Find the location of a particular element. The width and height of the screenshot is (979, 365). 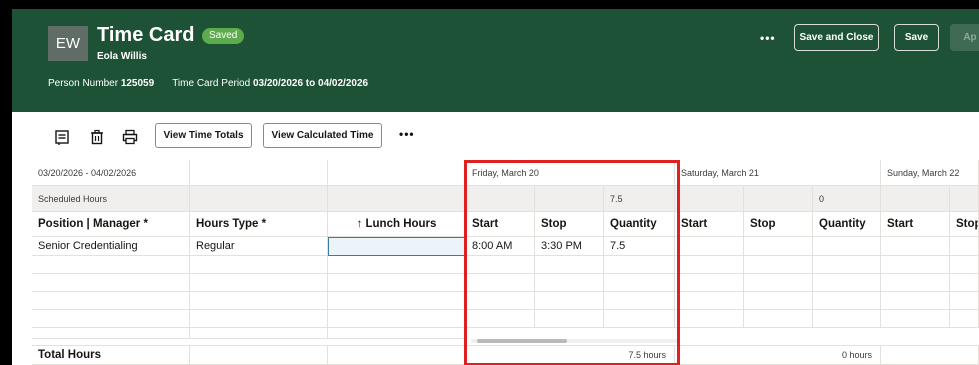

hours-type-cell: Regular is located at coordinates (259, 246).